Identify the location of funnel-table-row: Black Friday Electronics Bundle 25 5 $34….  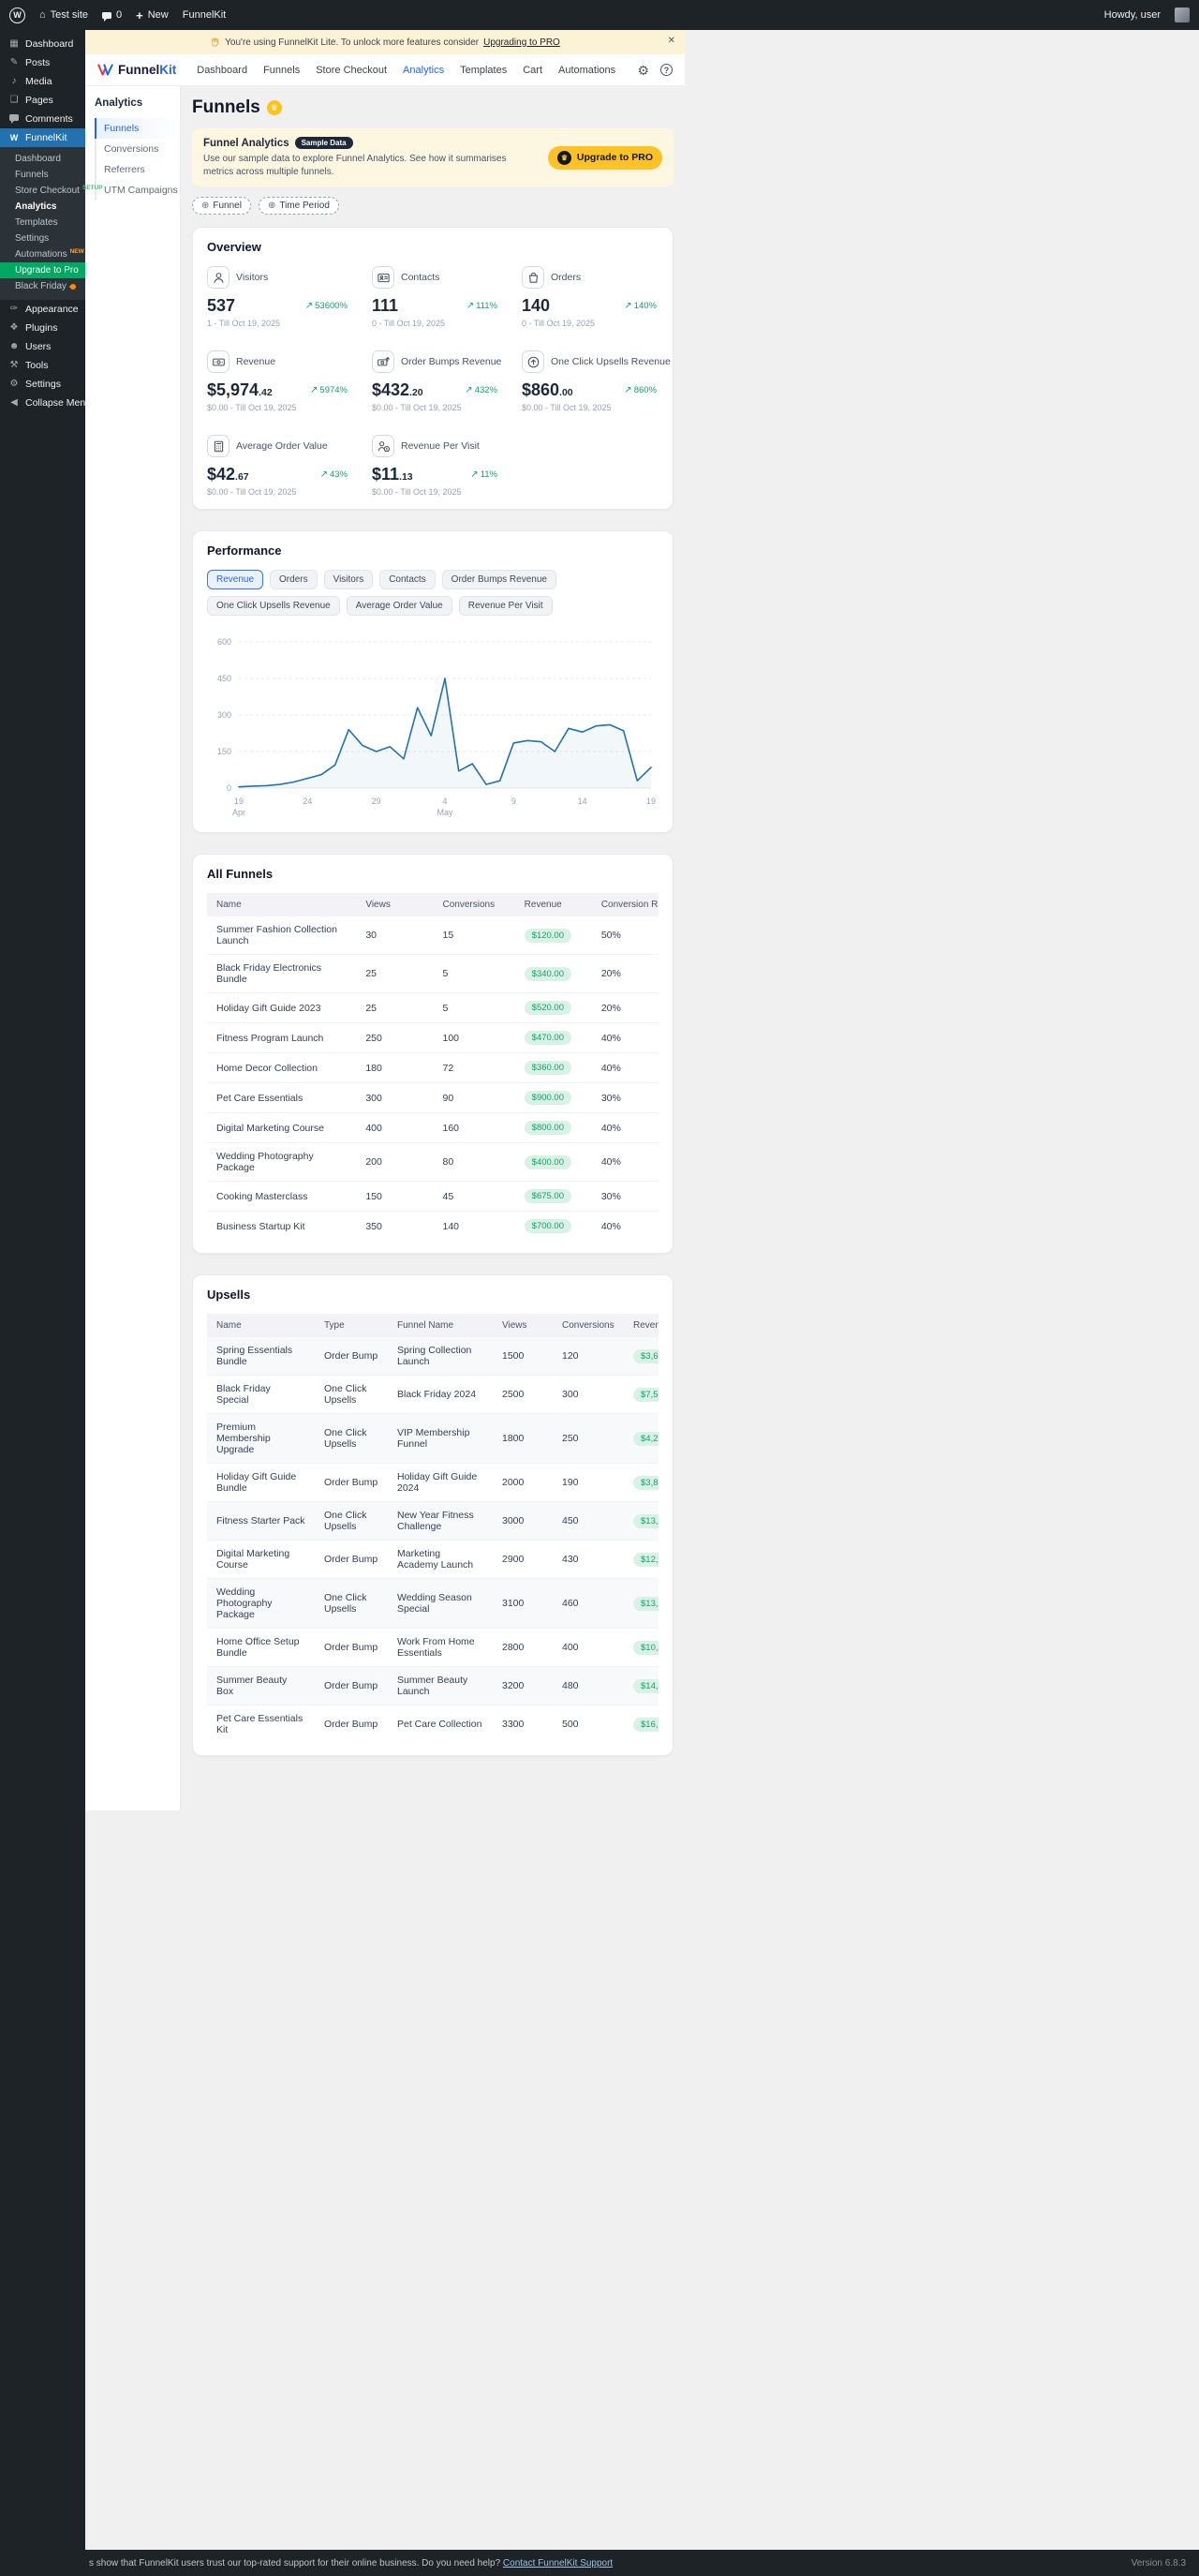
(433, 973).